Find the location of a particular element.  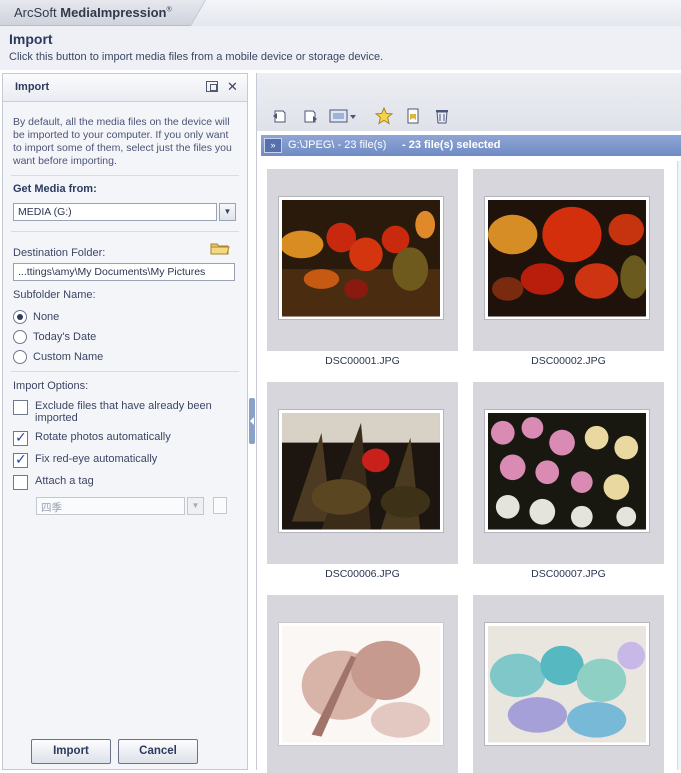

tag-icon is located at coordinates (413, 116).